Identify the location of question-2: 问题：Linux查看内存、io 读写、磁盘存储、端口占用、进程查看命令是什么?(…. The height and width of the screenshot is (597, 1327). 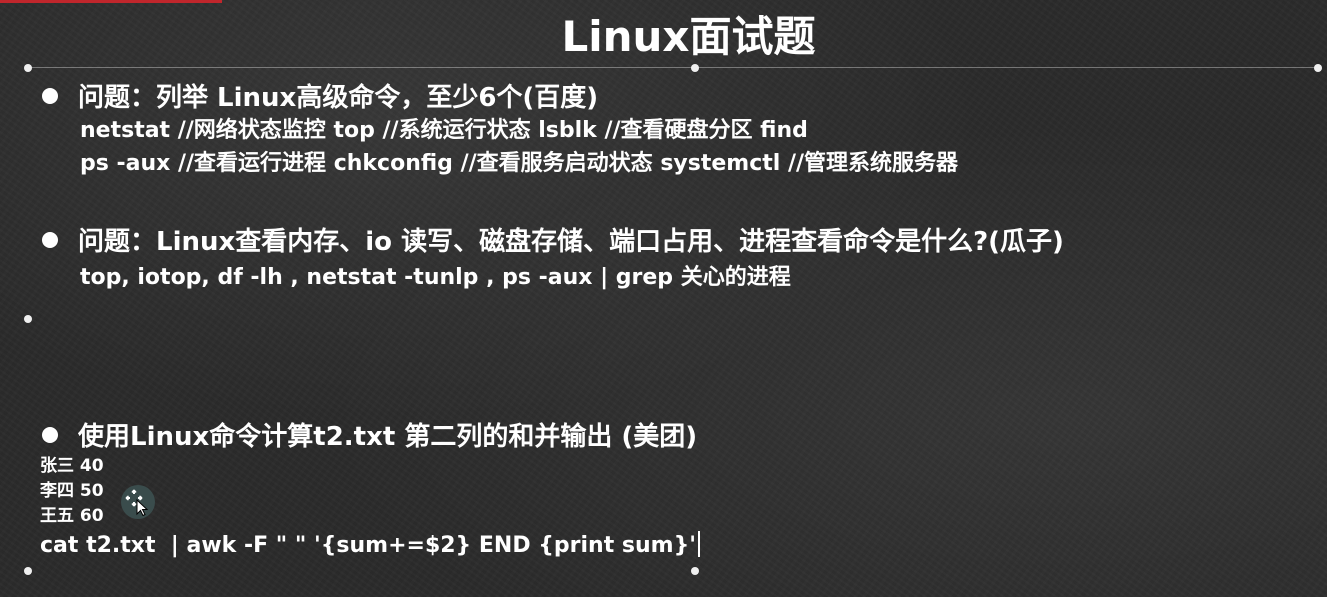
(553, 242).